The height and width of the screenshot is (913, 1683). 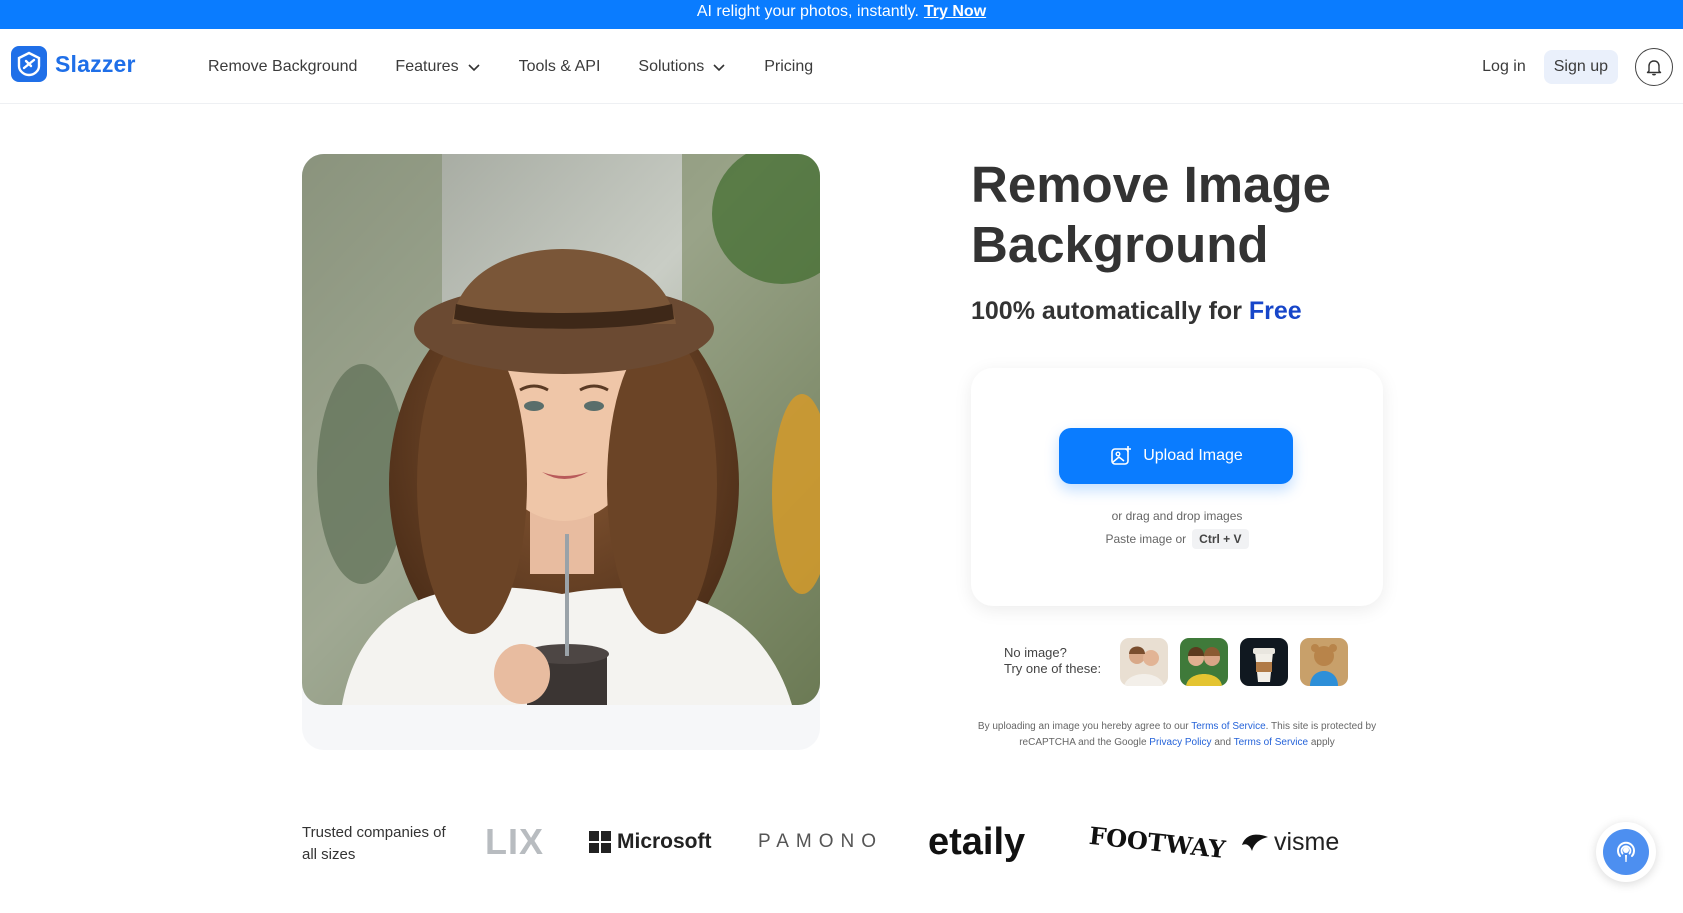 I want to click on microsoft-wordmark: Microsoft, so click(x=664, y=841).